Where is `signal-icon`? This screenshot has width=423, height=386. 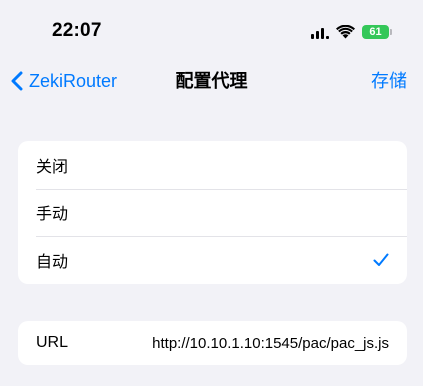
signal-icon is located at coordinates (320, 32).